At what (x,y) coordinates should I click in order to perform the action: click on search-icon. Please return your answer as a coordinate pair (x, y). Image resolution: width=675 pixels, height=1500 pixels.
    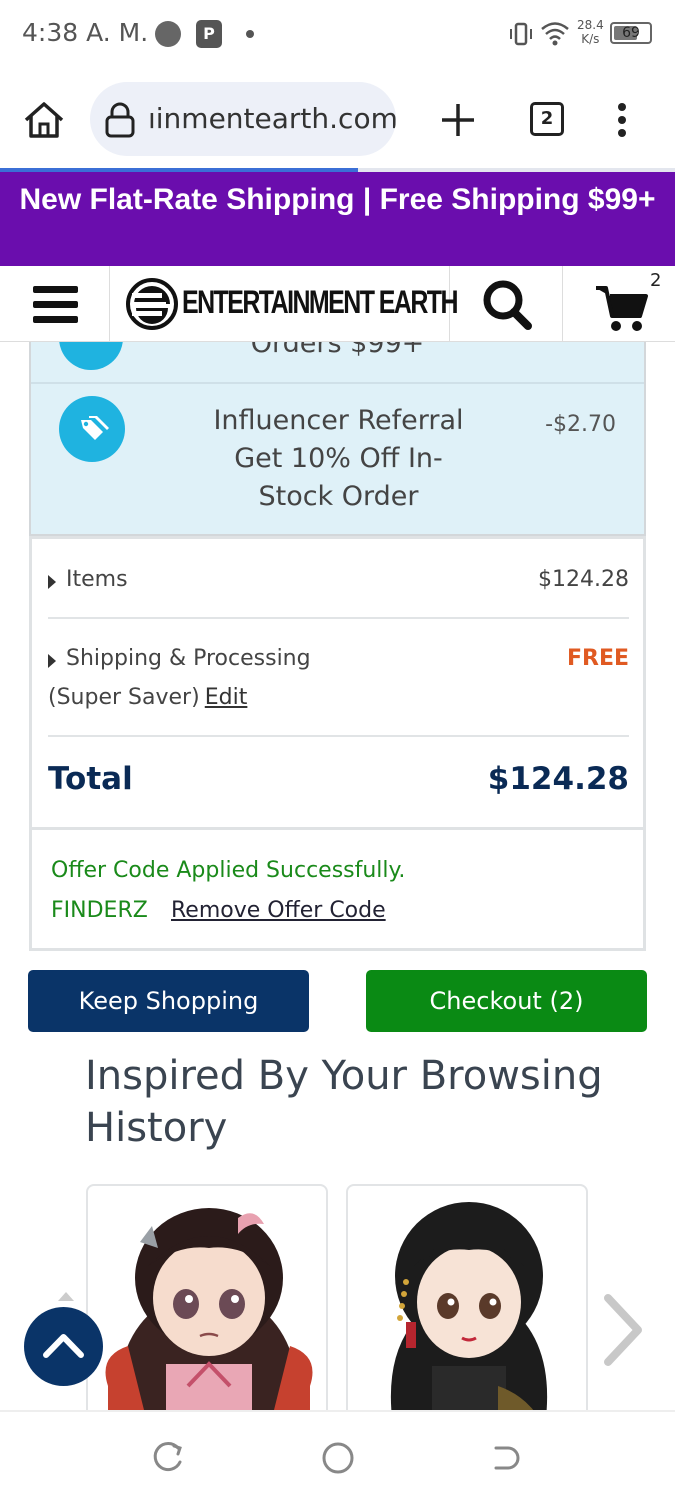
    Looking at the image, I should click on (507, 305).